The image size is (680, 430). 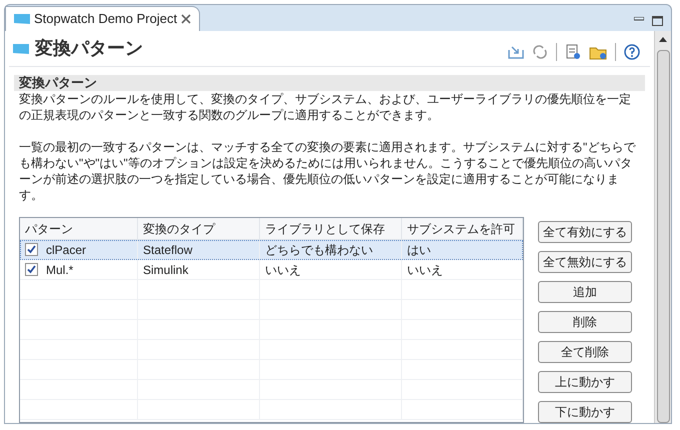 What do you see at coordinates (462, 228) in the screenshot?
I see `column-header: サブシステムを許可` at bounding box center [462, 228].